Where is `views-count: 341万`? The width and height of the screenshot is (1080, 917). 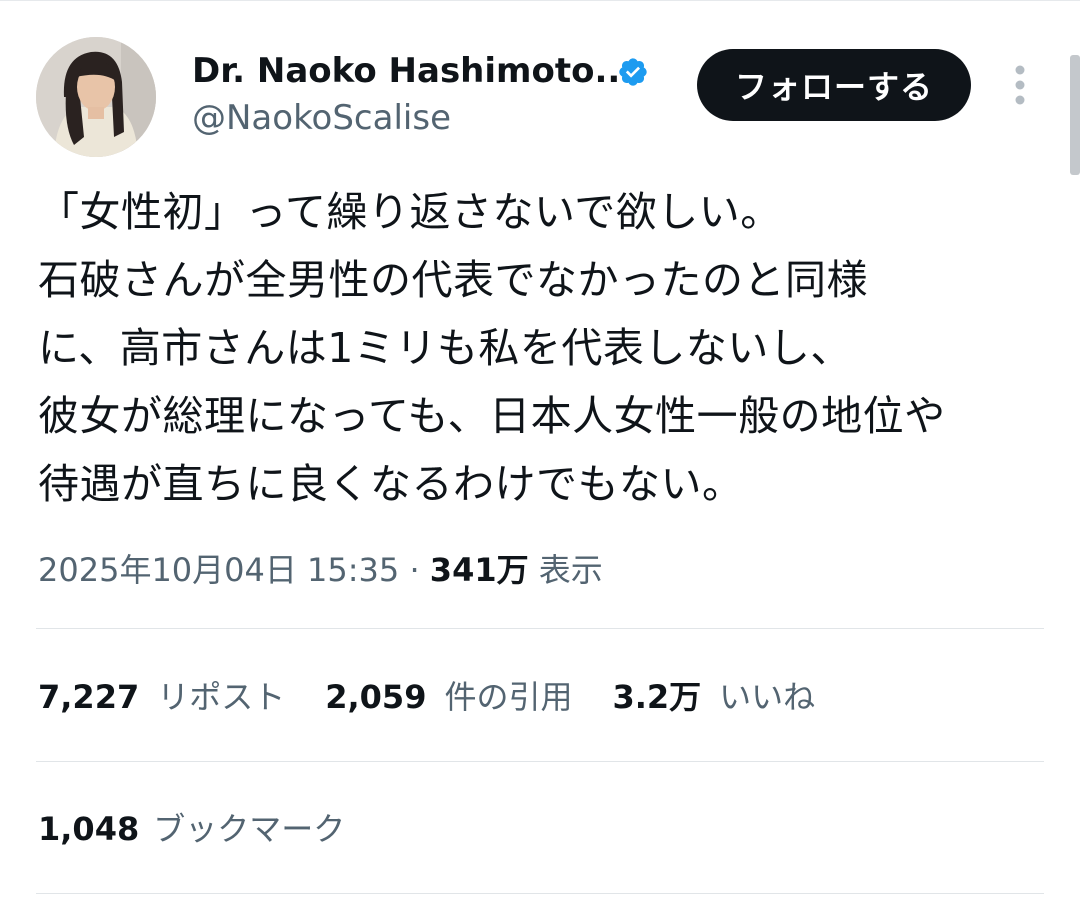
views-count: 341万 is located at coordinates (479, 570).